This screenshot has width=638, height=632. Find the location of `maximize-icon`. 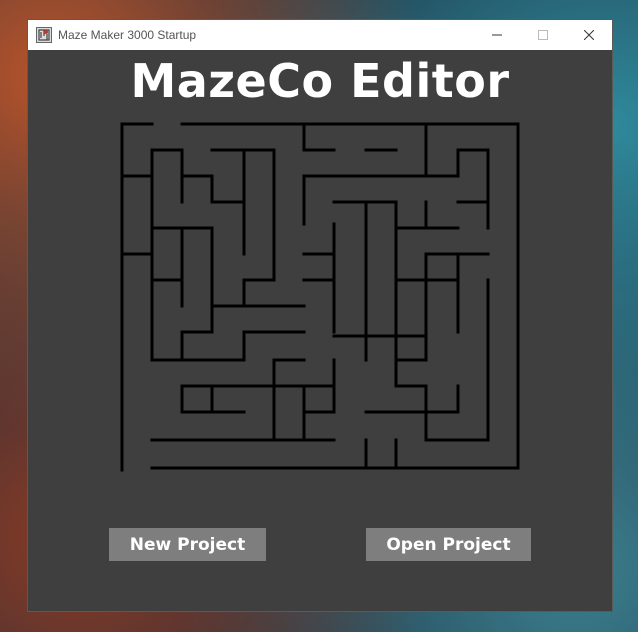

maximize-icon is located at coordinates (543, 35).